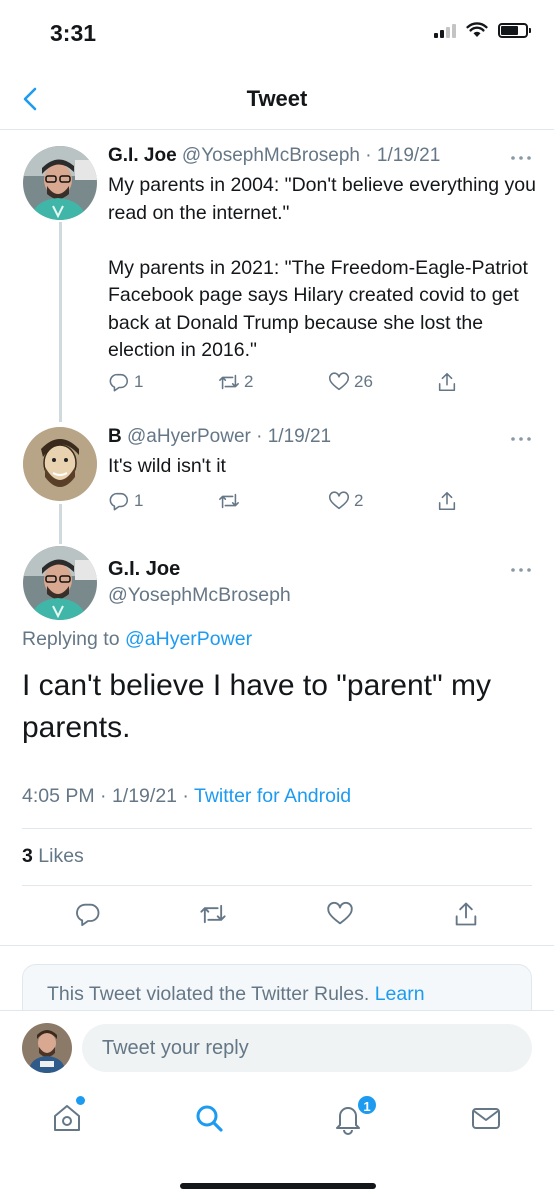 Image resolution: width=554 pixels, height=1200 pixels. What do you see at coordinates (80, 1100) in the screenshot?
I see `new-content-dot` at bounding box center [80, 1100].